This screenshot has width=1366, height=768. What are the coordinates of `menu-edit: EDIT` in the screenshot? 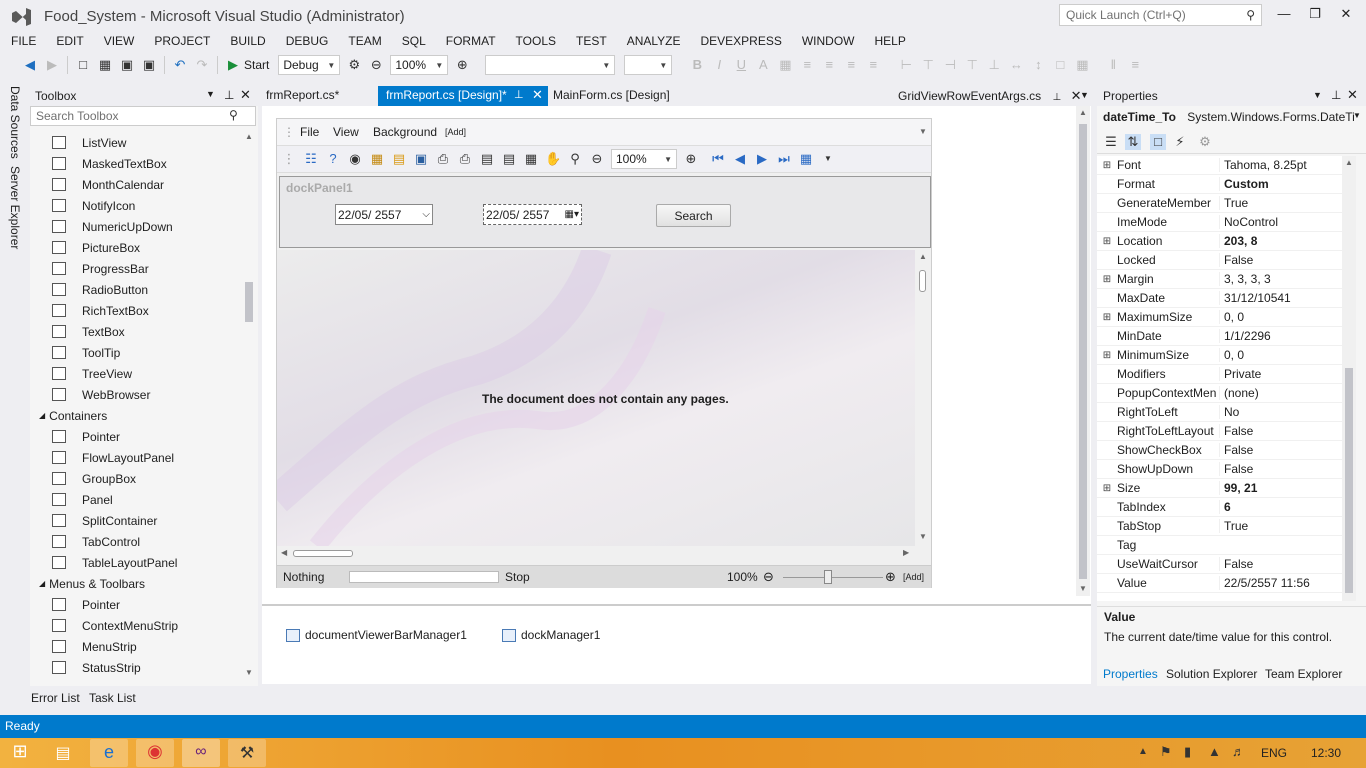 It's located at (68, 41).